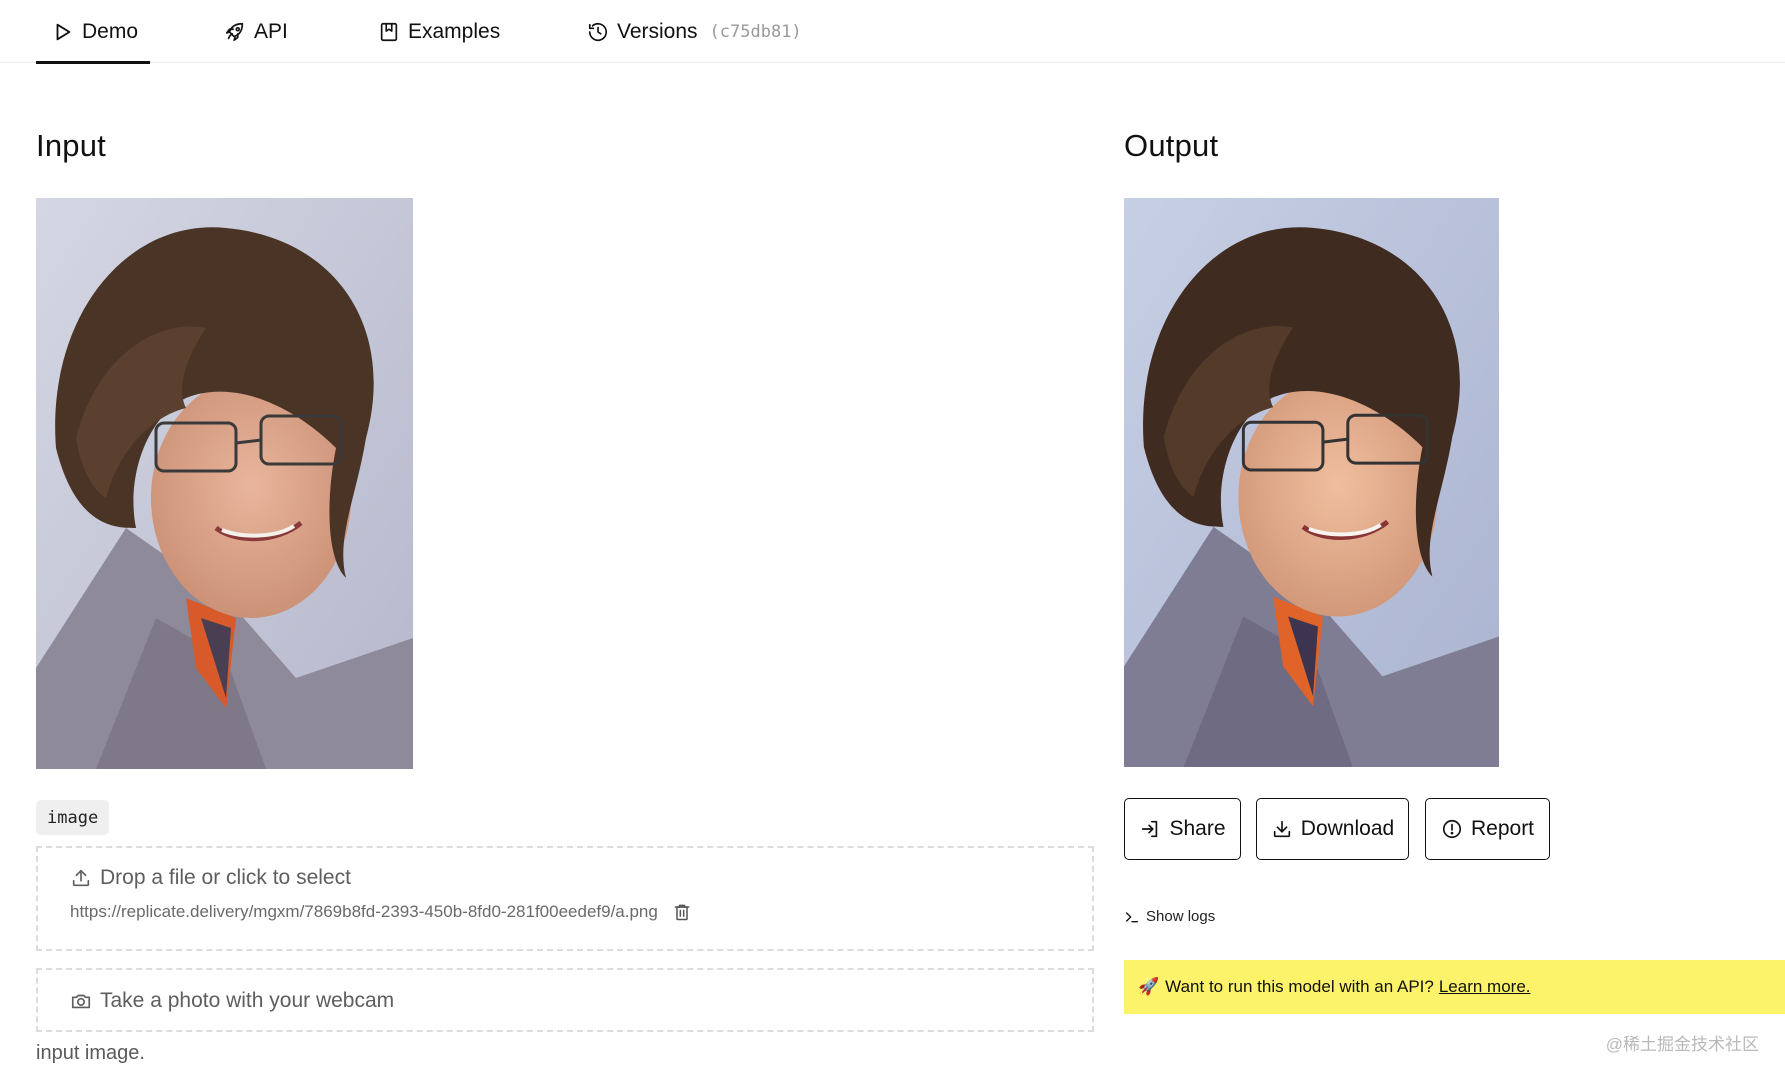 This screenshot has width=1785, height=1080. I want to click on alert-circle-icon, so click(1452, 829).